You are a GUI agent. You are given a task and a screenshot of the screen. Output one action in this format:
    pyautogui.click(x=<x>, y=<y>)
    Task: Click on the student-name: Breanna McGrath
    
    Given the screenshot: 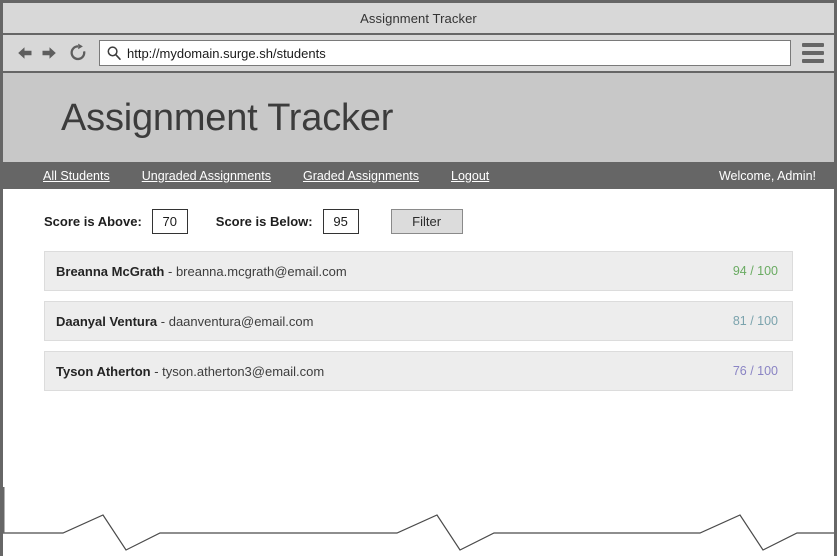 What is the action you would take?
    pyautogui.click(x=110, y=271)
    